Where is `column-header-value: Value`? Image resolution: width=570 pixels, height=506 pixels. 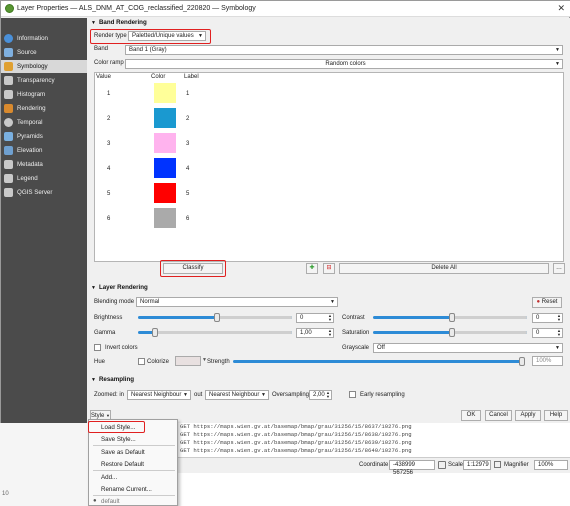 column-header-value: Value is located at coordinates (103, 77).